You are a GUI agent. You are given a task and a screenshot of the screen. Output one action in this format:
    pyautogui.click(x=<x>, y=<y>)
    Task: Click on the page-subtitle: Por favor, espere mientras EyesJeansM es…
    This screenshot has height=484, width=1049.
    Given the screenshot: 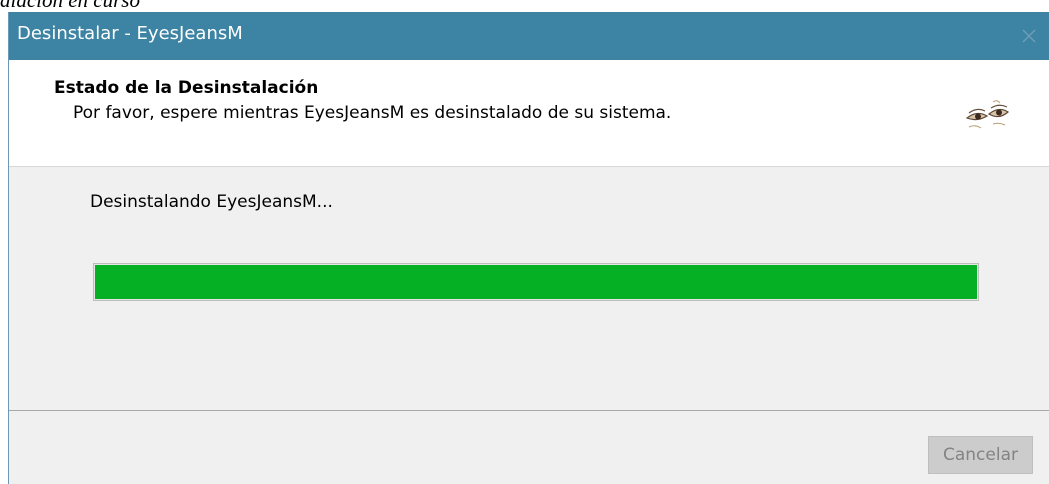 What is the action you would take?
    pyautogui.click(x=372, y=113)
    